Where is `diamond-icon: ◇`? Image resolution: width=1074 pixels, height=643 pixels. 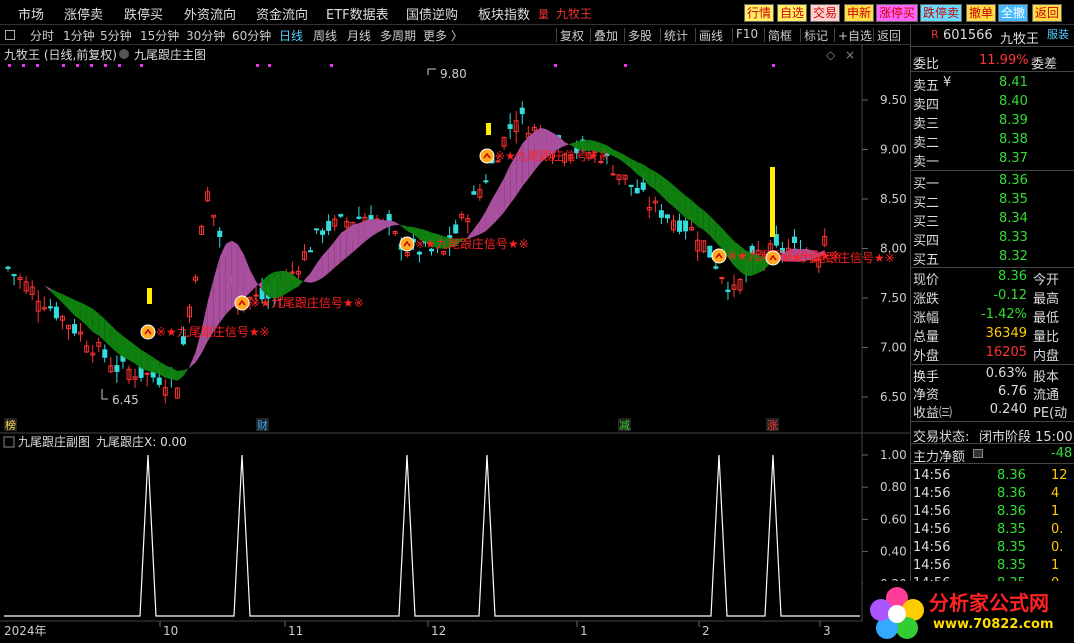
diamond-icon: ◇ is located at coordinates (831, 55).